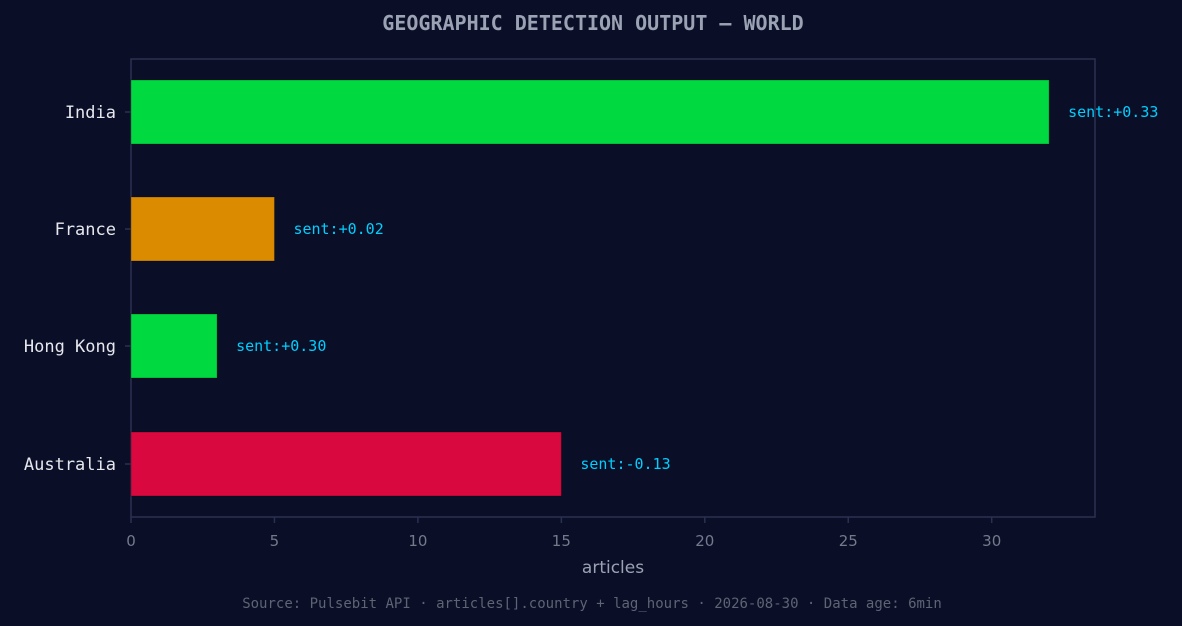 This screenshot has width=1182, height=626. What do you see at coordinates (338, 229) in the screenshot?
I see `bar-value-label-france: sent:+0.02` at bounding box center [338, 229].